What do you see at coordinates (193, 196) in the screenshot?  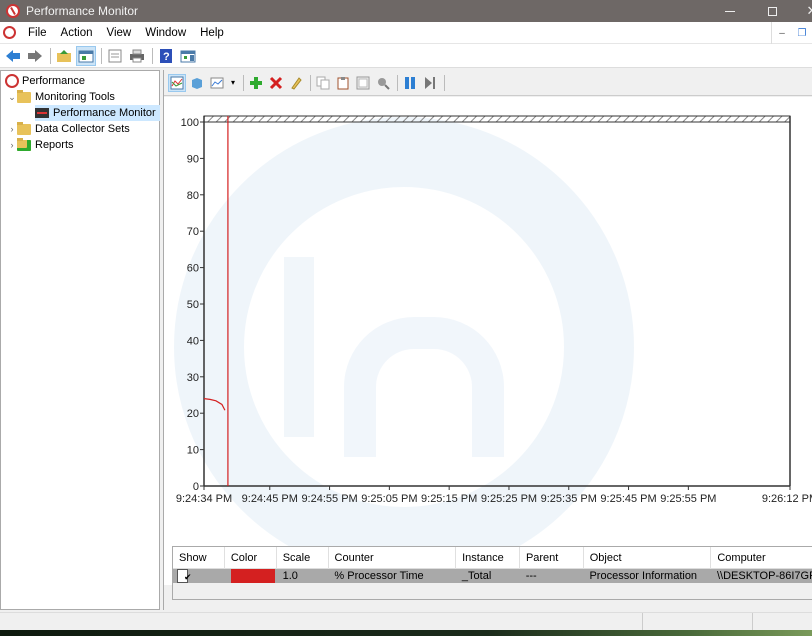 I see `y-tick-label: 80` at bounding box center [193, 196].